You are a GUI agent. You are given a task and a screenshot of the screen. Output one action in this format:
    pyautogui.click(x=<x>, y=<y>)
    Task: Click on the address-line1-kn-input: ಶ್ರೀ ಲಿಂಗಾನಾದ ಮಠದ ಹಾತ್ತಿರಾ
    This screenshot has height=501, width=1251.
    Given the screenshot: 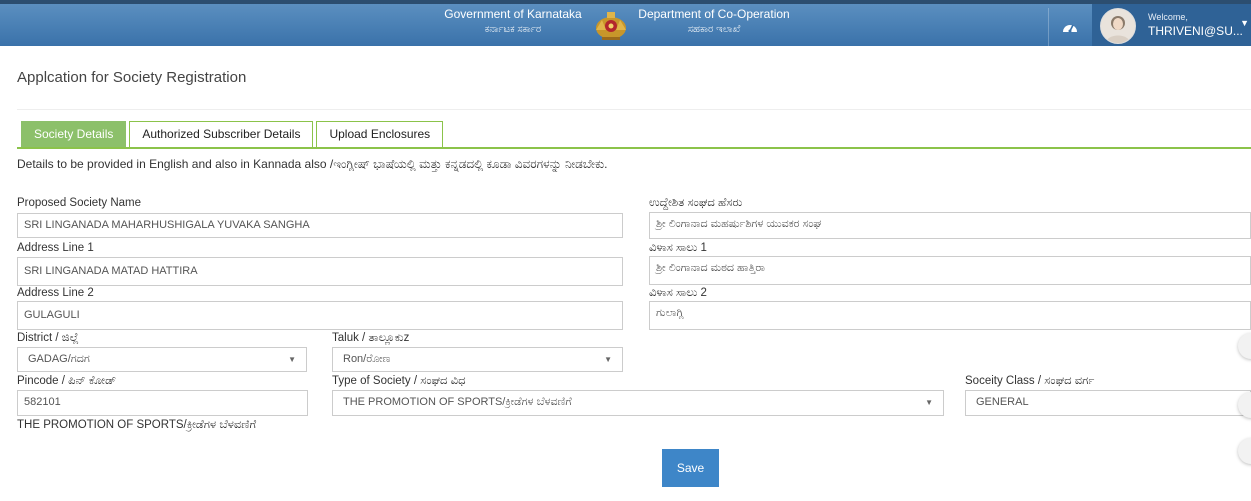 What is the action you would take?
    pyautogui.click(x=950, y=270)
    